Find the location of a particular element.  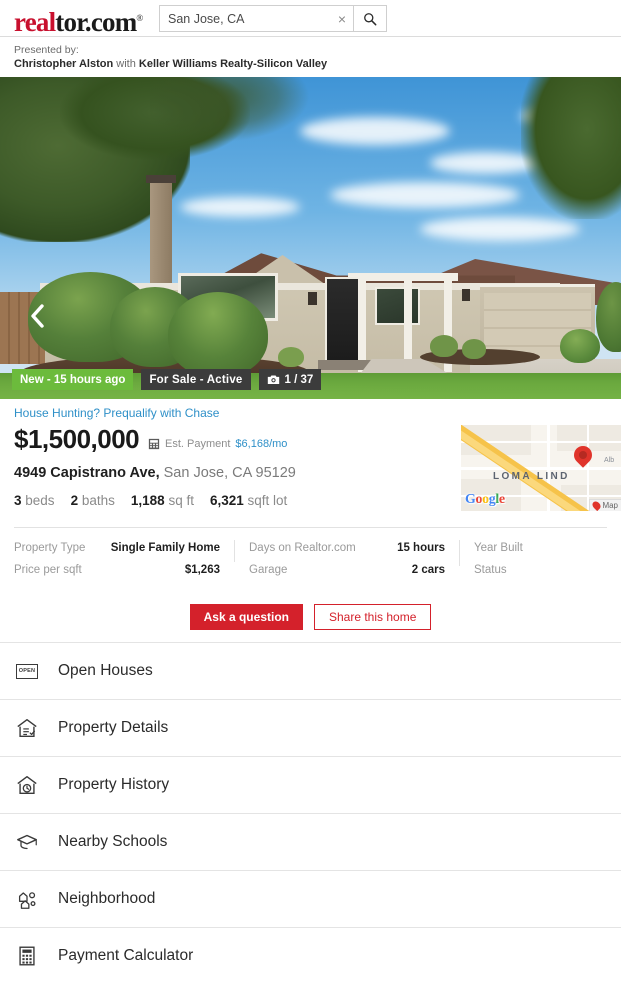

detail-value: Single Family Home is located at coordinates (165, 548).